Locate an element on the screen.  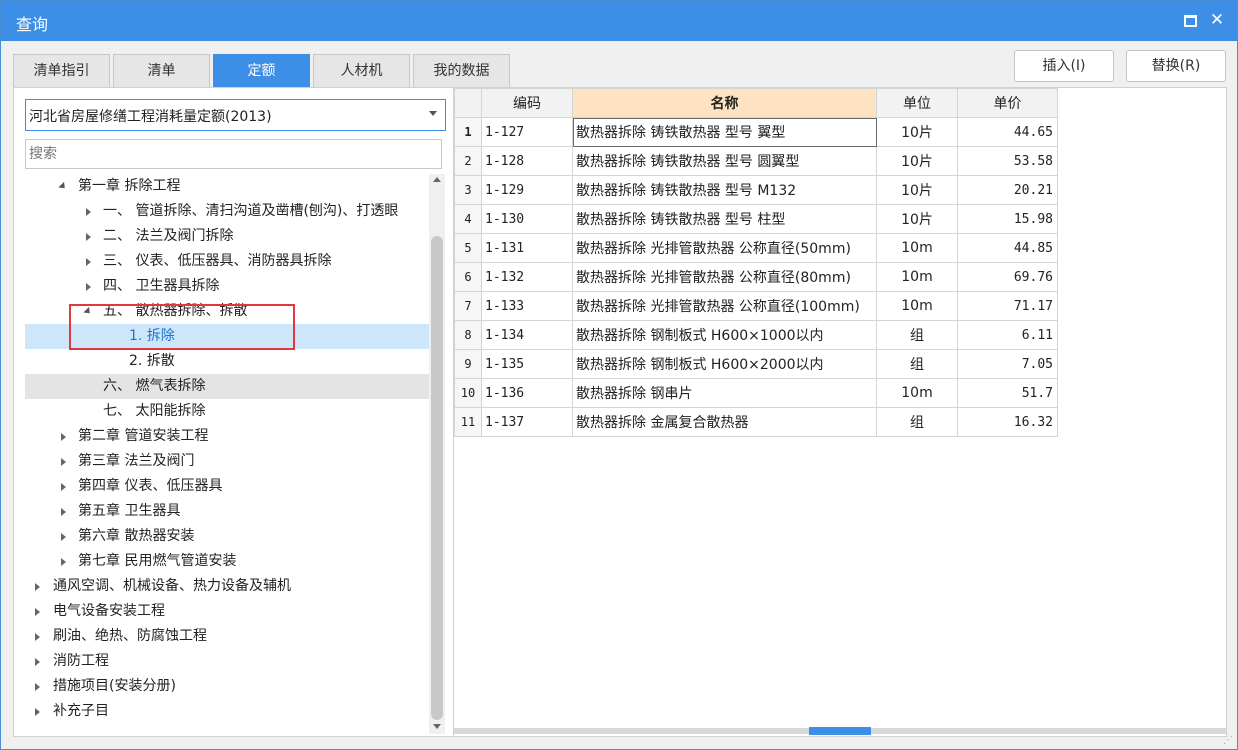
chevron-down-icon is located at coordinates (433, 113).